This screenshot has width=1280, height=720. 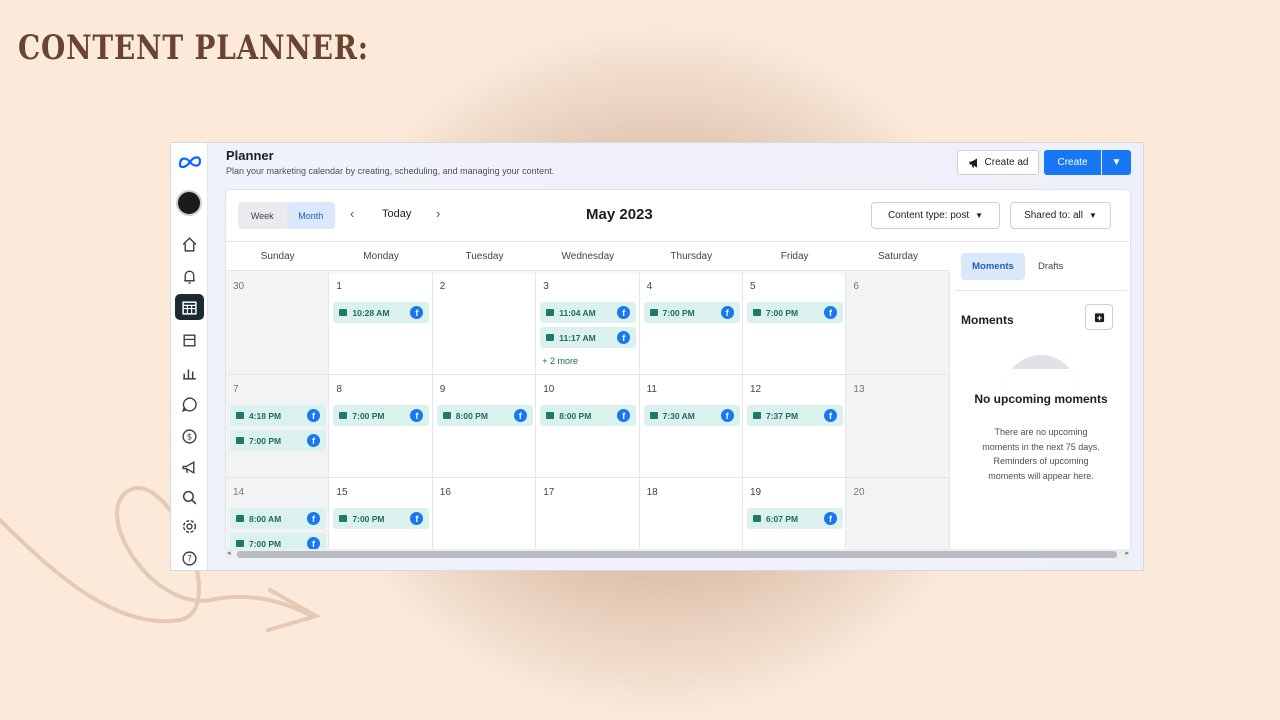 What do you see at coordinates (189, 307) in the screenshot?
I see `planner-icon` at bounding box center [189, 307].